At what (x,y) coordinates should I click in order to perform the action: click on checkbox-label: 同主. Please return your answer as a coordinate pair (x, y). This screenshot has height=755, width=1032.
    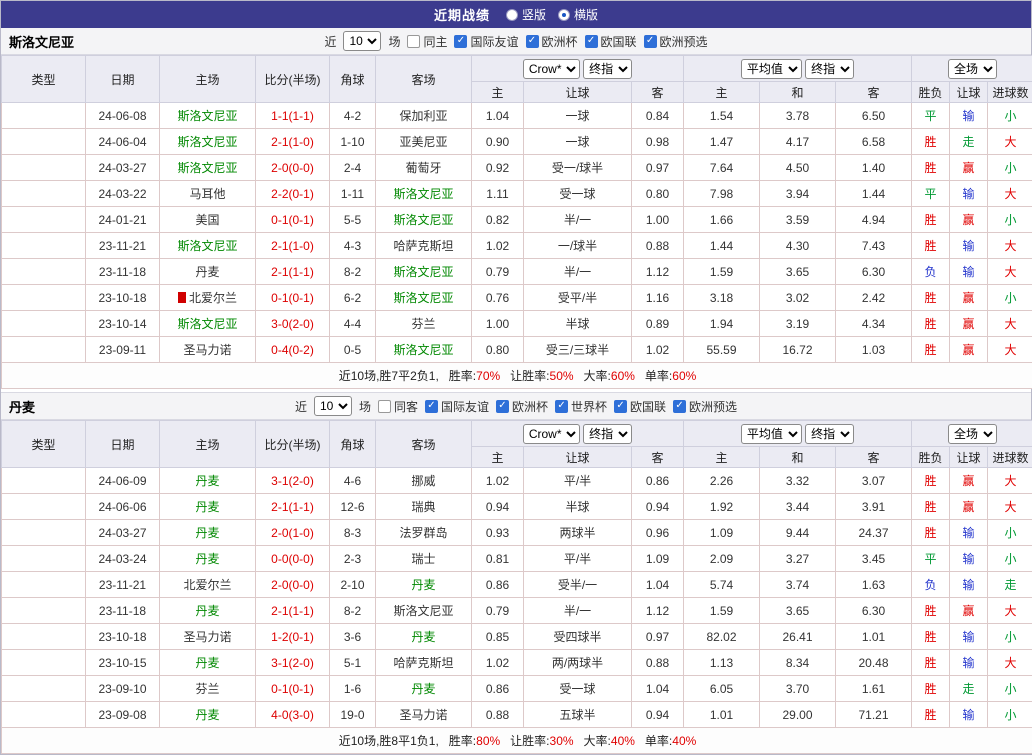
    Looking at the image, I should click on (435, 41).